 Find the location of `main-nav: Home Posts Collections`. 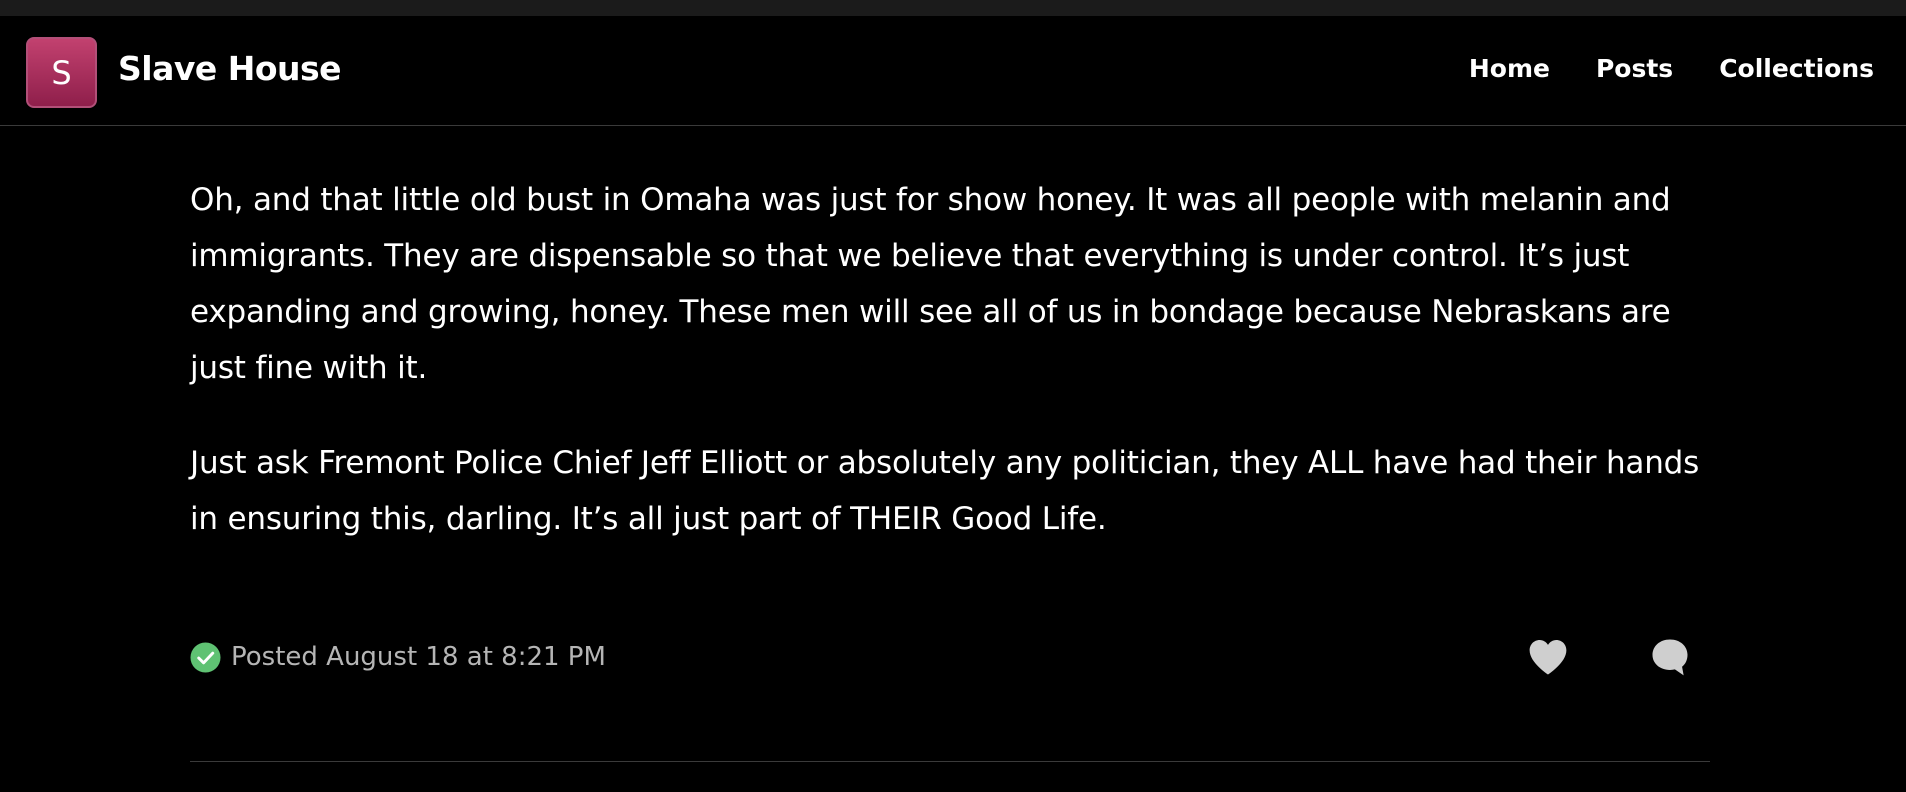

main-nav: Home Posts Collections is located at coordinates (1671, 69).